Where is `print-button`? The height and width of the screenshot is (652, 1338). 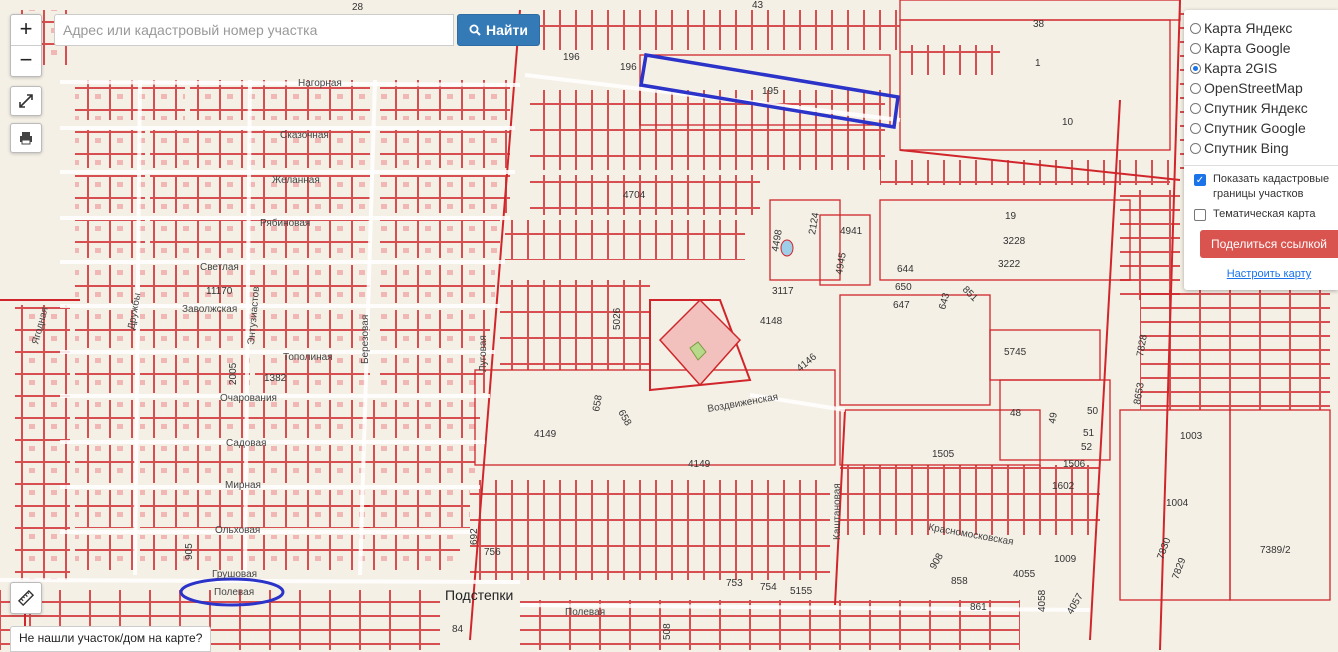
print-button is located at coordinates (26, 138).